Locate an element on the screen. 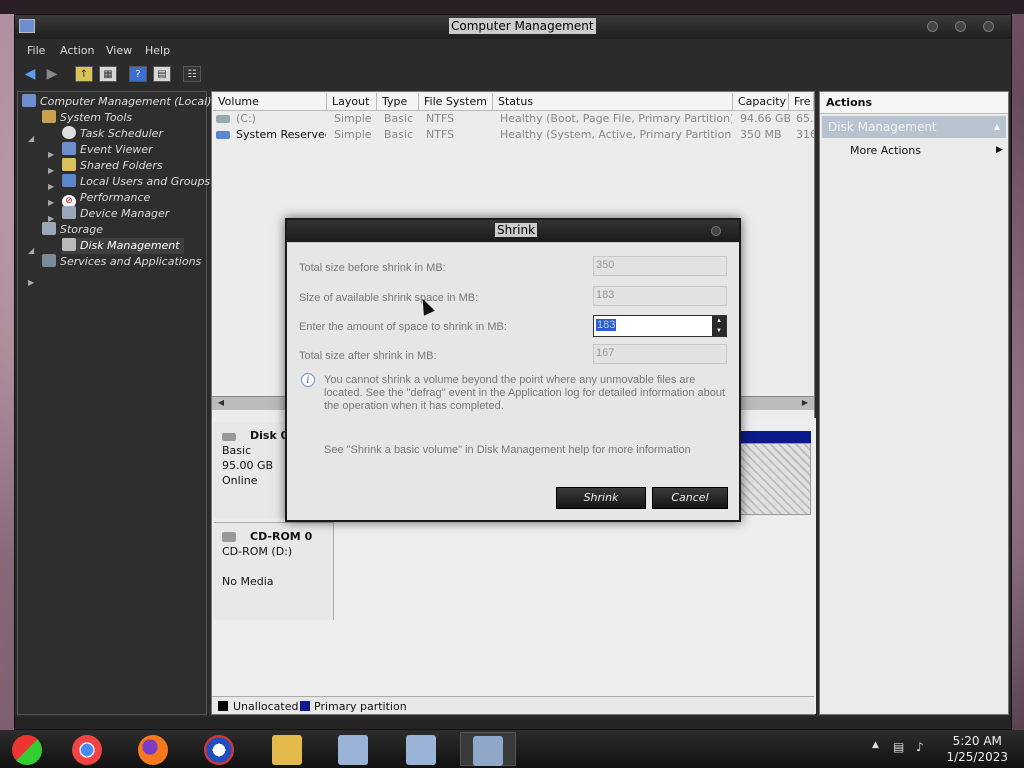  actions-disk-management: Disk Management ▲ is located at coordinates (914, 127).